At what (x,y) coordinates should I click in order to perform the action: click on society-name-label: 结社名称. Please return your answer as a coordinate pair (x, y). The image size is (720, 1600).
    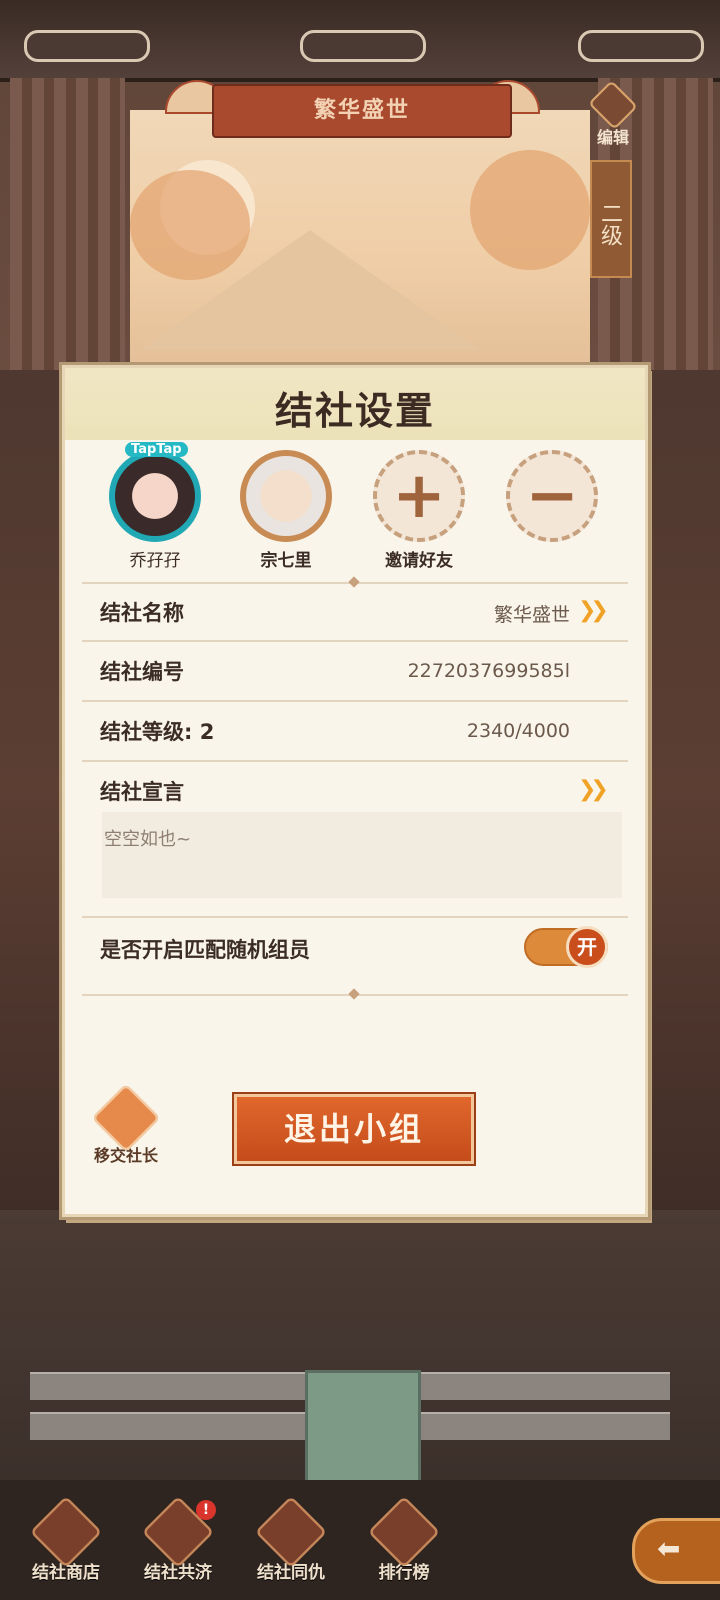
    Looking at the image, I should click on (142, 613).